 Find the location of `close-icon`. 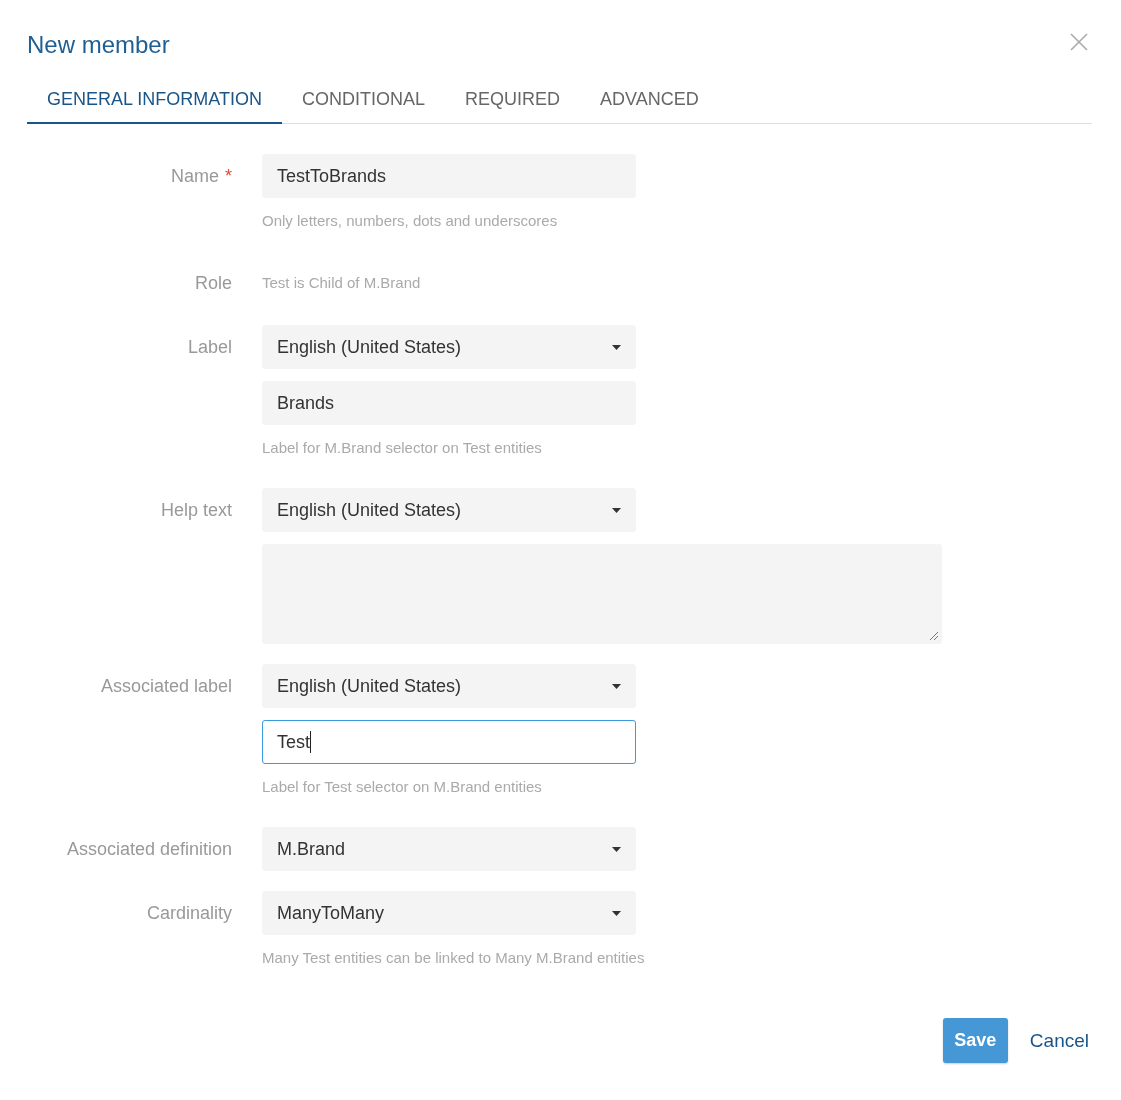

close-icon is located at coordinates (1079, 42).